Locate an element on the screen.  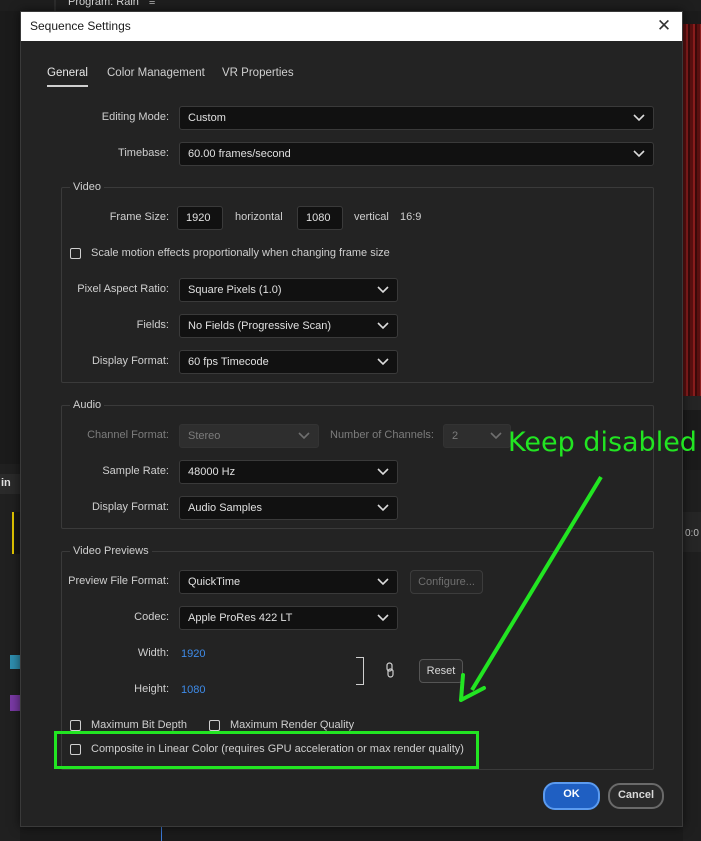
editing-mode-value: Custom is located at coordinates (207, 118).